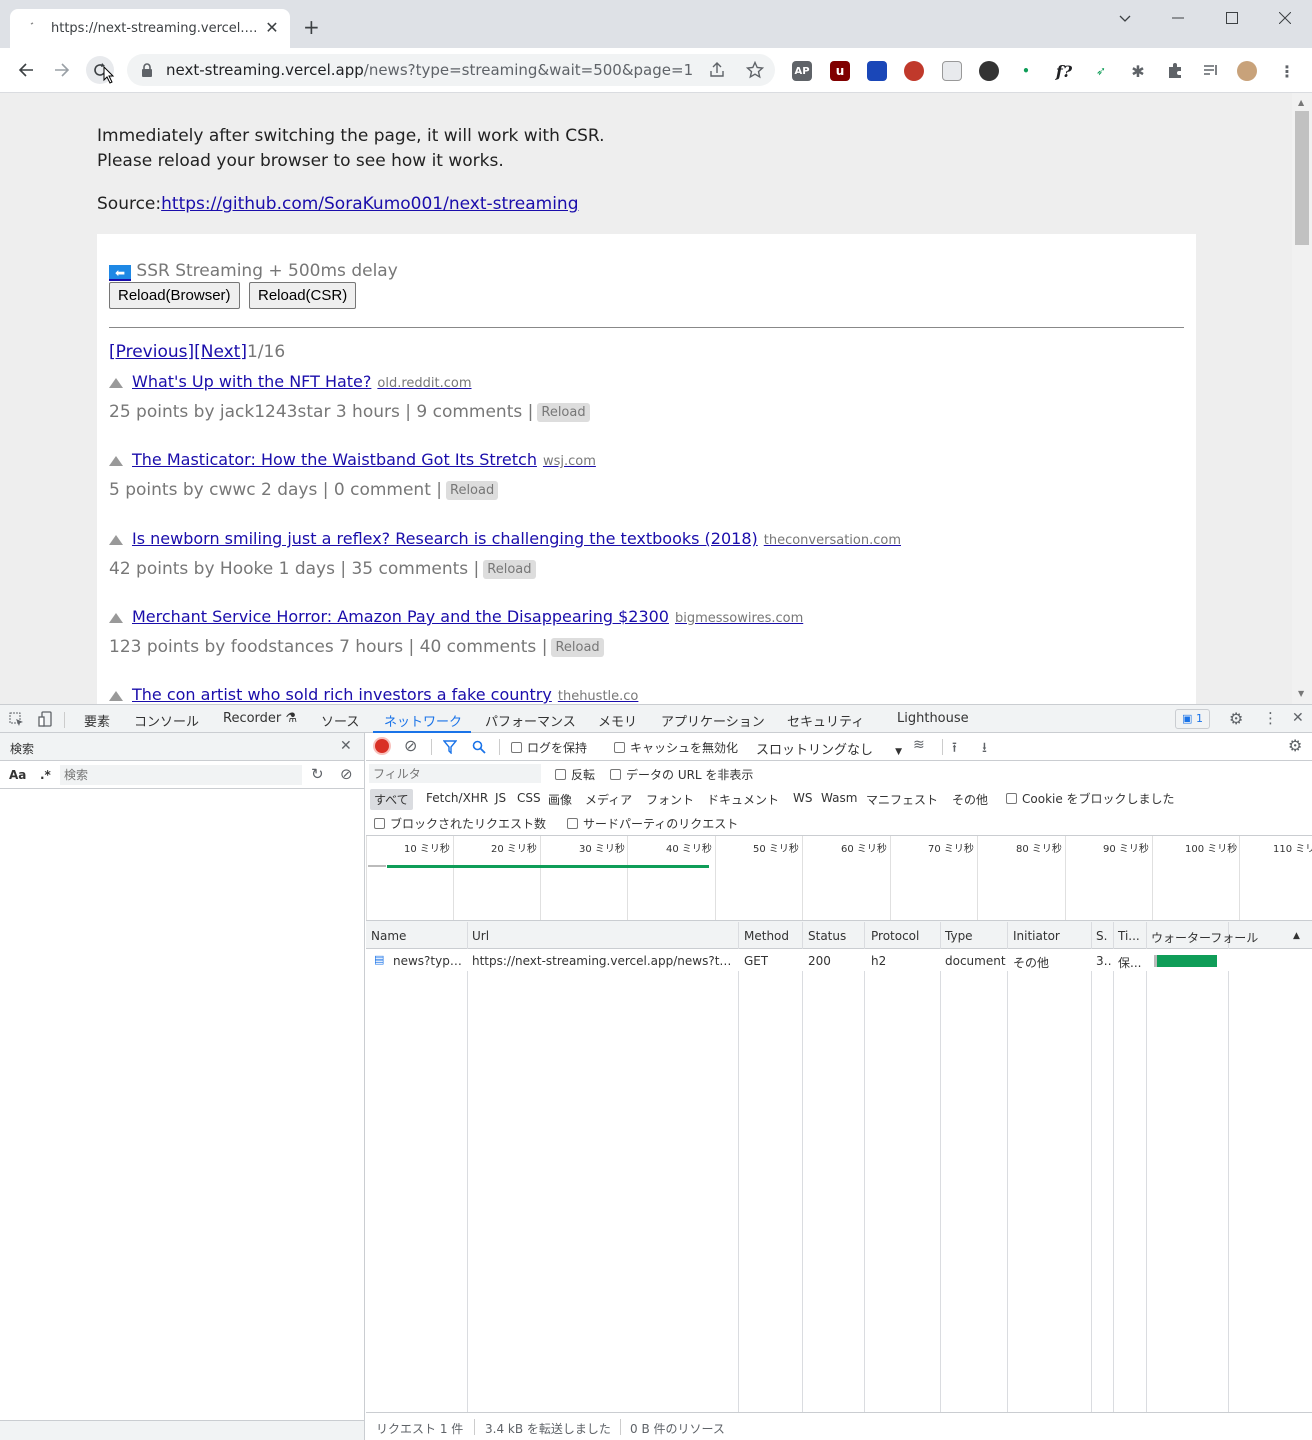 This screenshot has height=1440, width=1312. I want to click on profile-avatar, so click(1247, 71).